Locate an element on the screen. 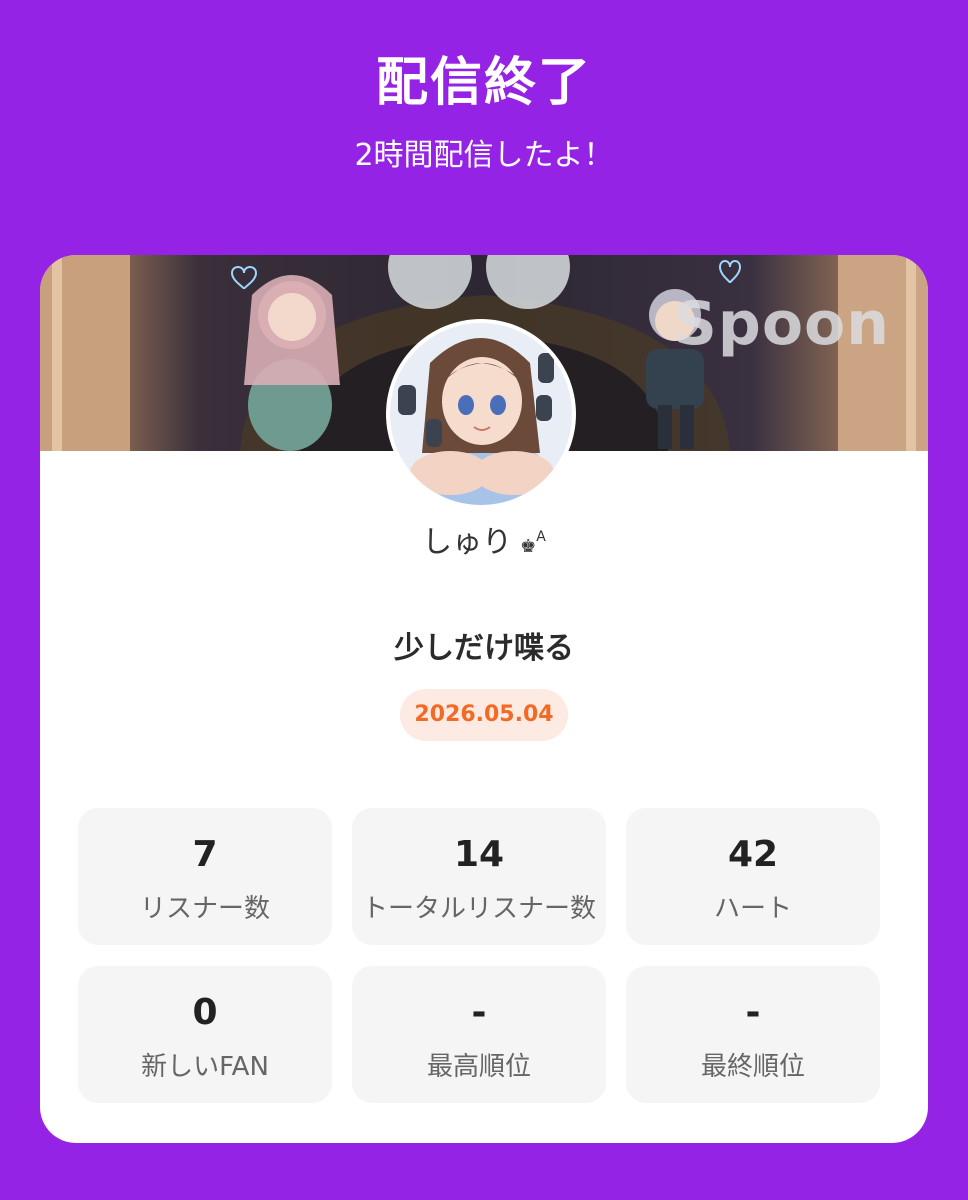 The height and width of the screenshot is (1200, 968). date-badge: 2026.05.04 is located at coordinates (484, 715).